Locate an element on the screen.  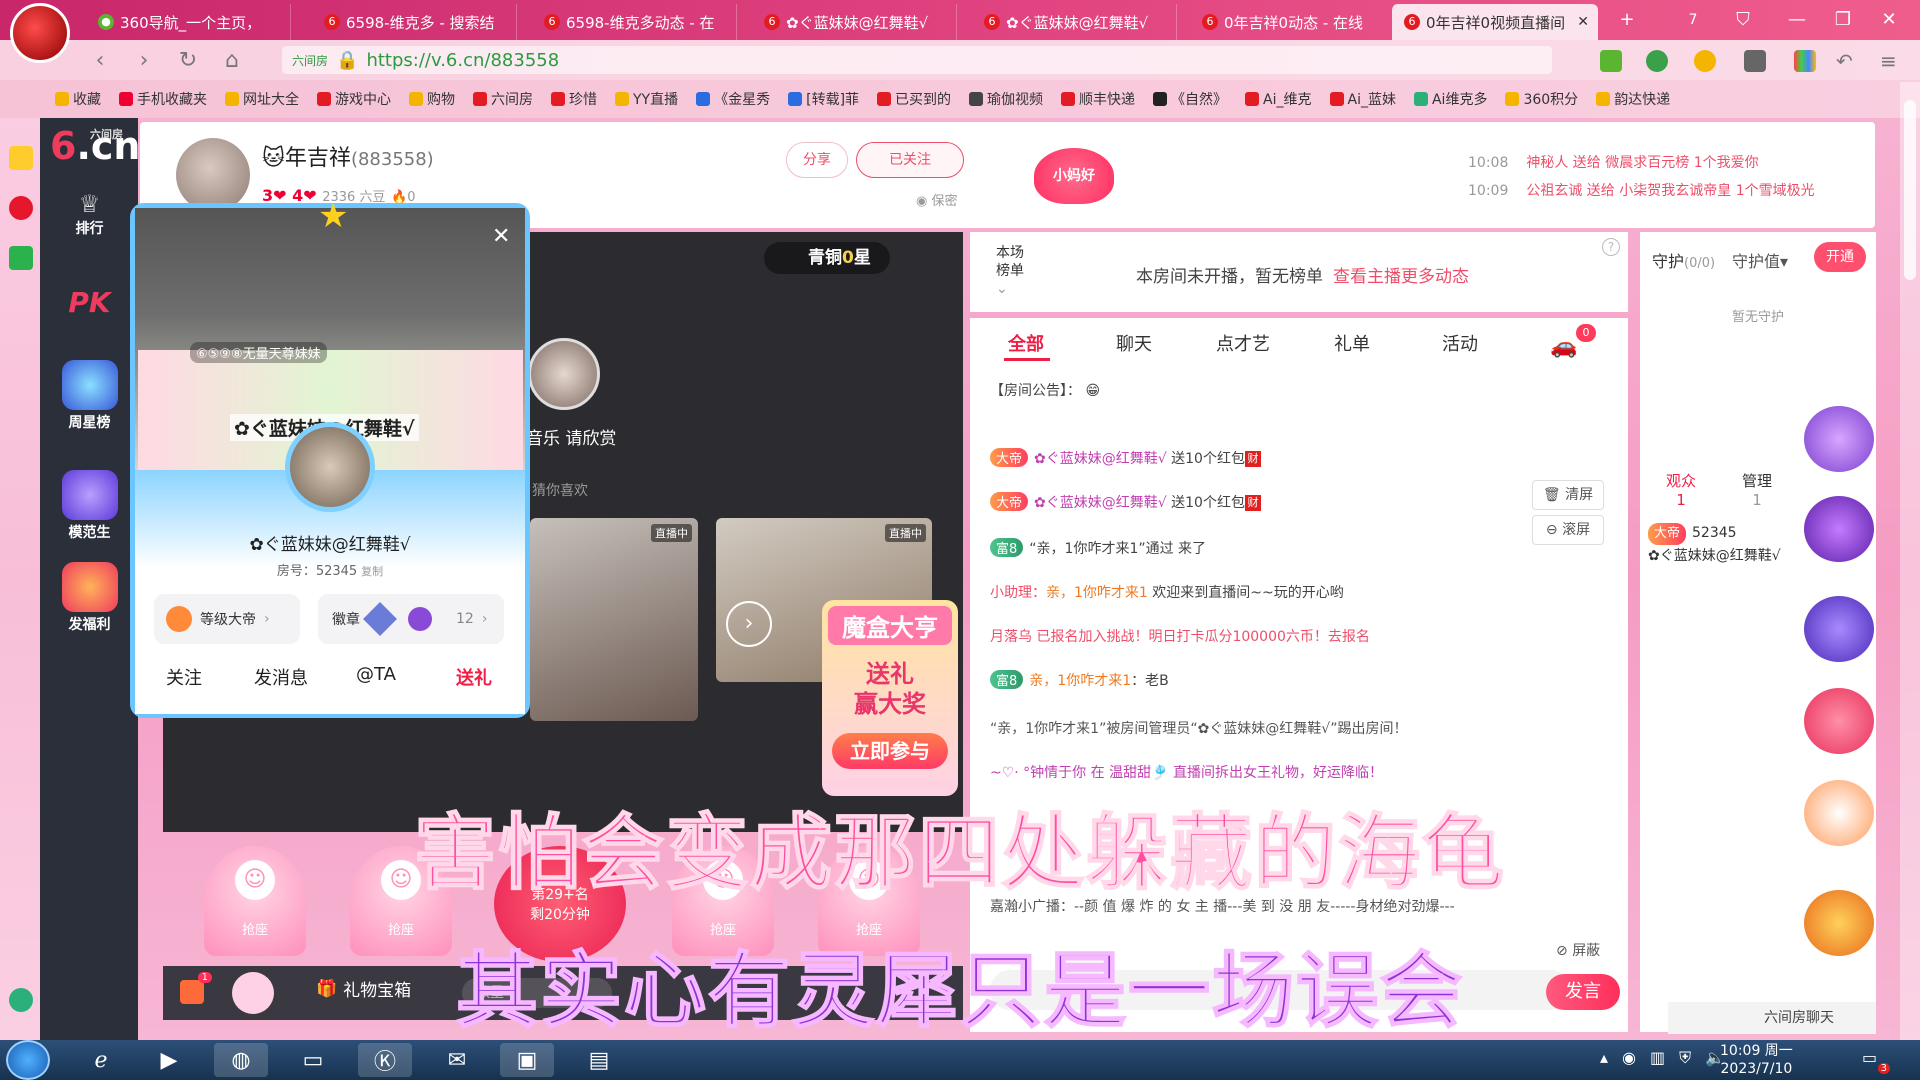
bookmark-item: 珍惜 is located at coordinates (574, 99).